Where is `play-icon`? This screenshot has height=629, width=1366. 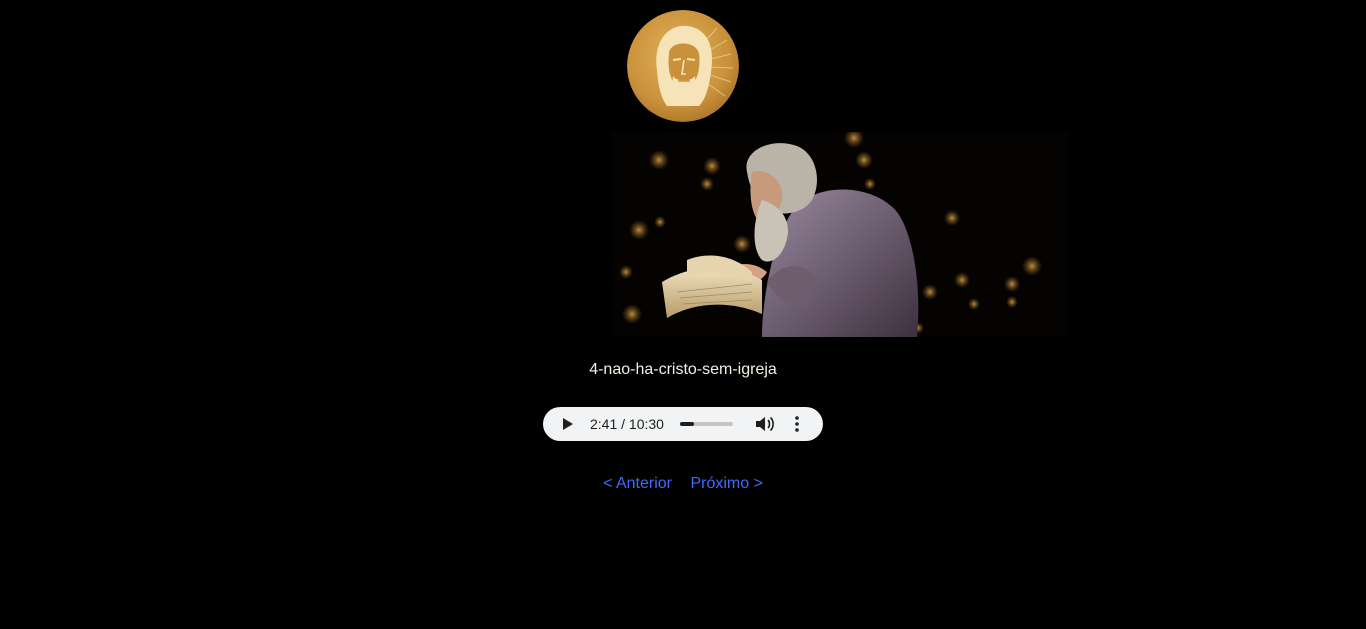
play-icon is located at coordinates (568, 424).